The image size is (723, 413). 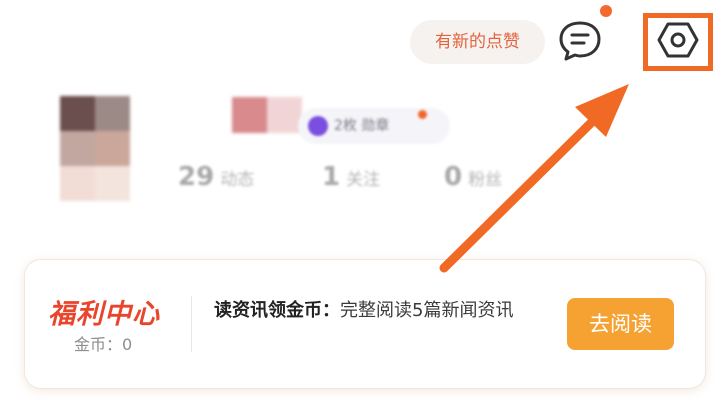 What do you see at coordinates (318, 126) in the screenshot?
I see `medal-icon` at bounding box center [318, 126].